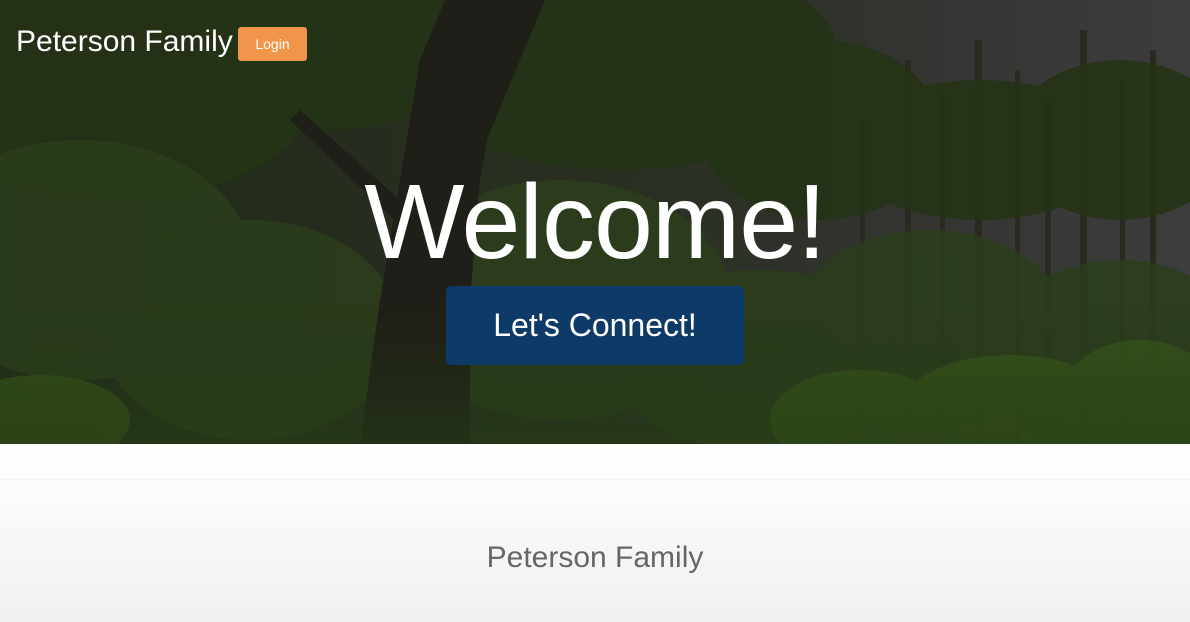 The image size is (1190, 622). Describe the element at coordinates (595, 479) in the screenshot. I see `divider` at that location.